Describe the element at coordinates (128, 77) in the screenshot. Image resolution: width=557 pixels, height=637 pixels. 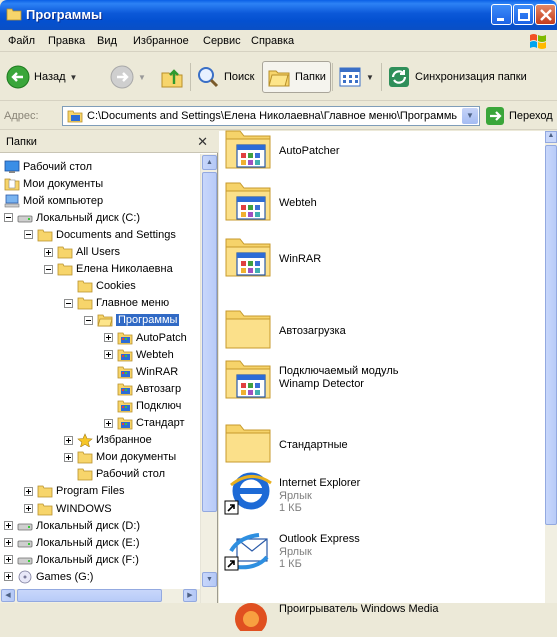
I see `forward-button: ▼` at that location.